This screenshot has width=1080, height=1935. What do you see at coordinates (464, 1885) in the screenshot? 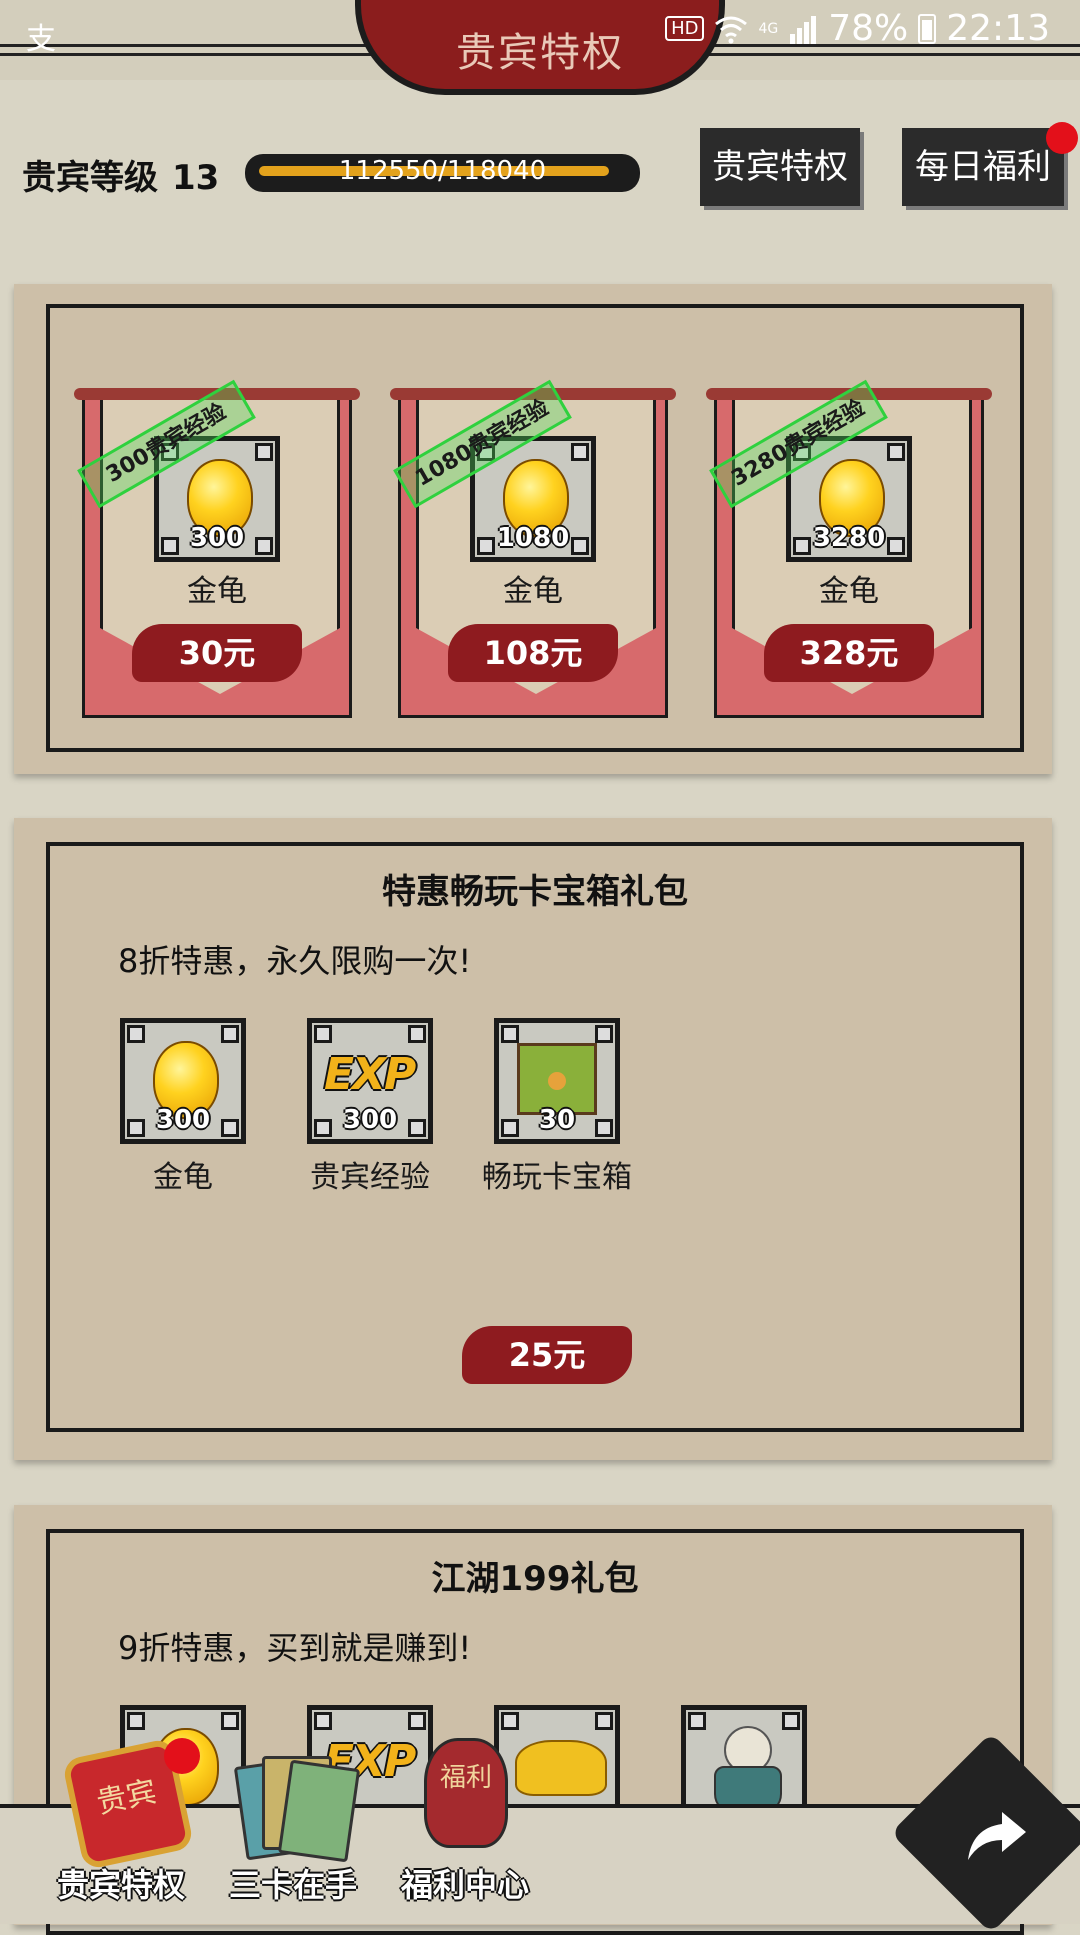
I see `nav-label: 福利中心` at bounding box center [464, 1885].